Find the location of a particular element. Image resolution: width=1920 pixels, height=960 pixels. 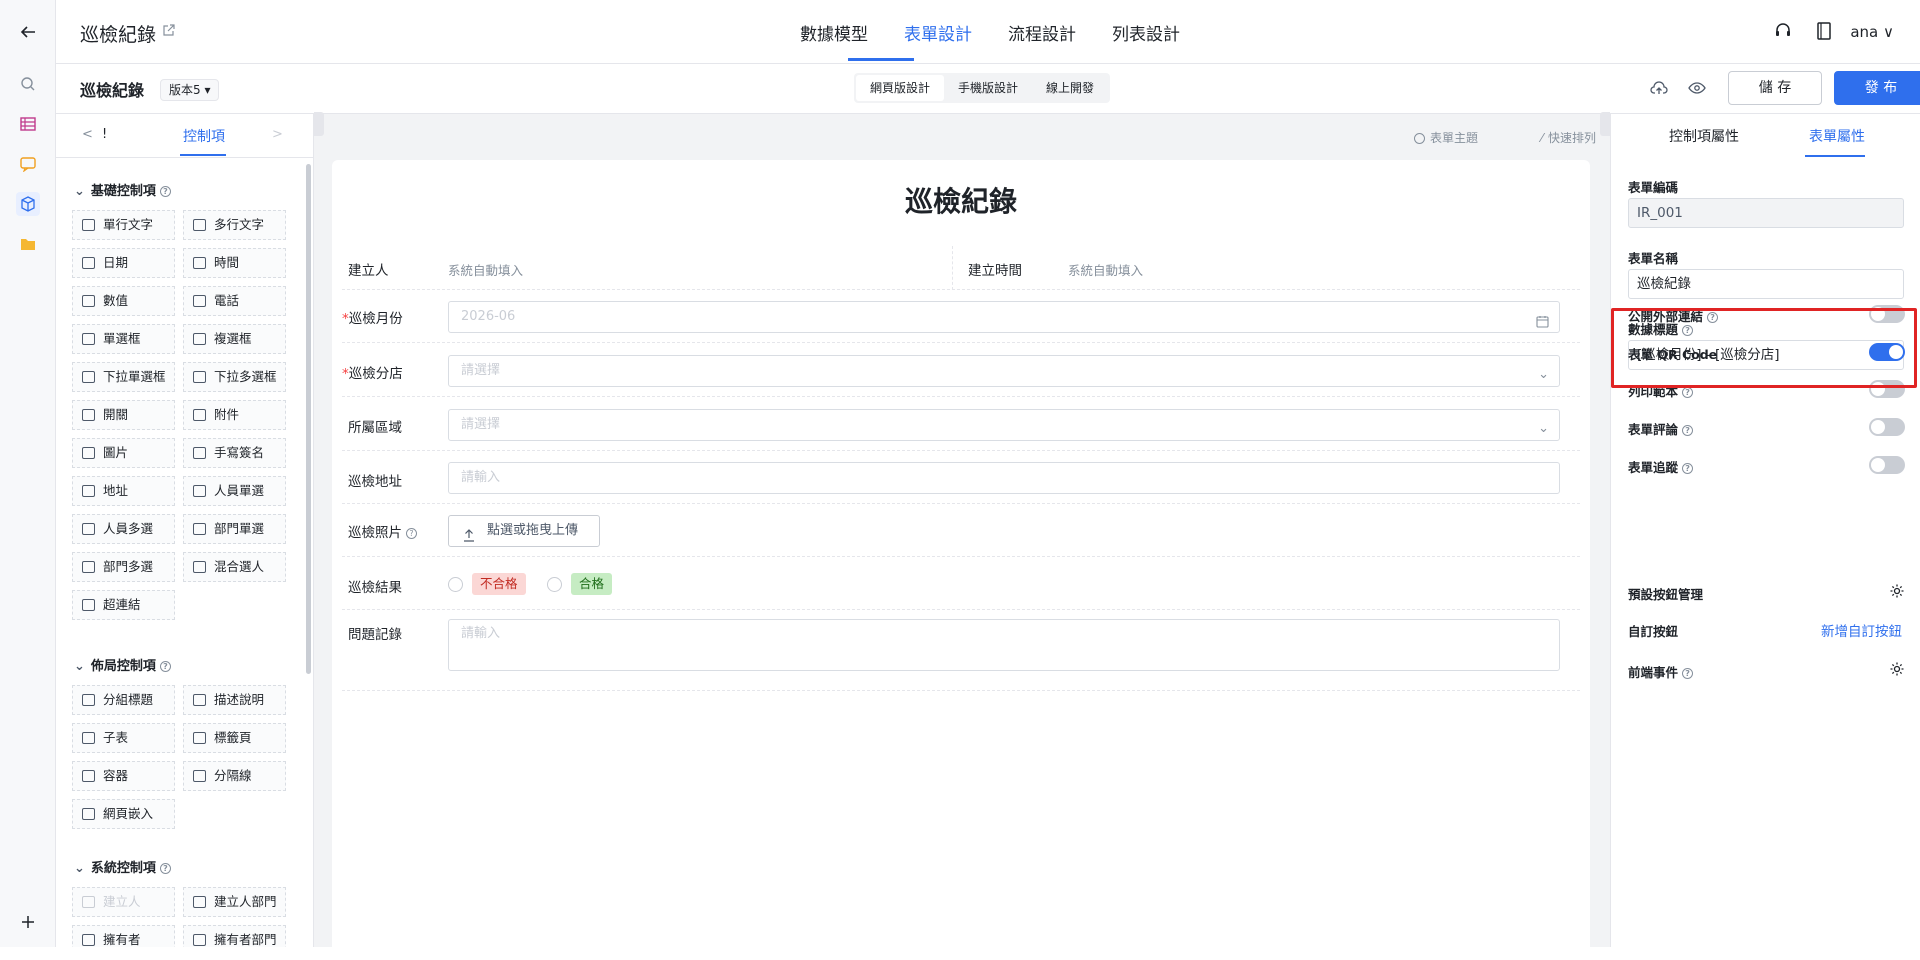

row-photo: 巡檢照片? 點選或拖曳上傳 is located at coordinates (961, 531).